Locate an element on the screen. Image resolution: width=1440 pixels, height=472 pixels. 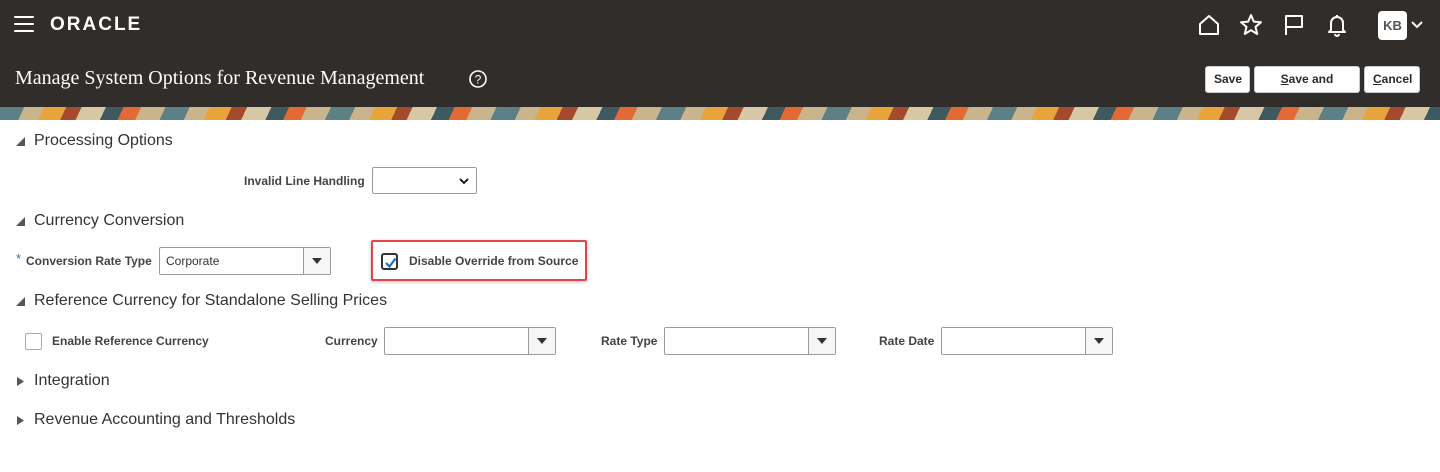
disable-override-checkbox is located at coordinates (389, 261).